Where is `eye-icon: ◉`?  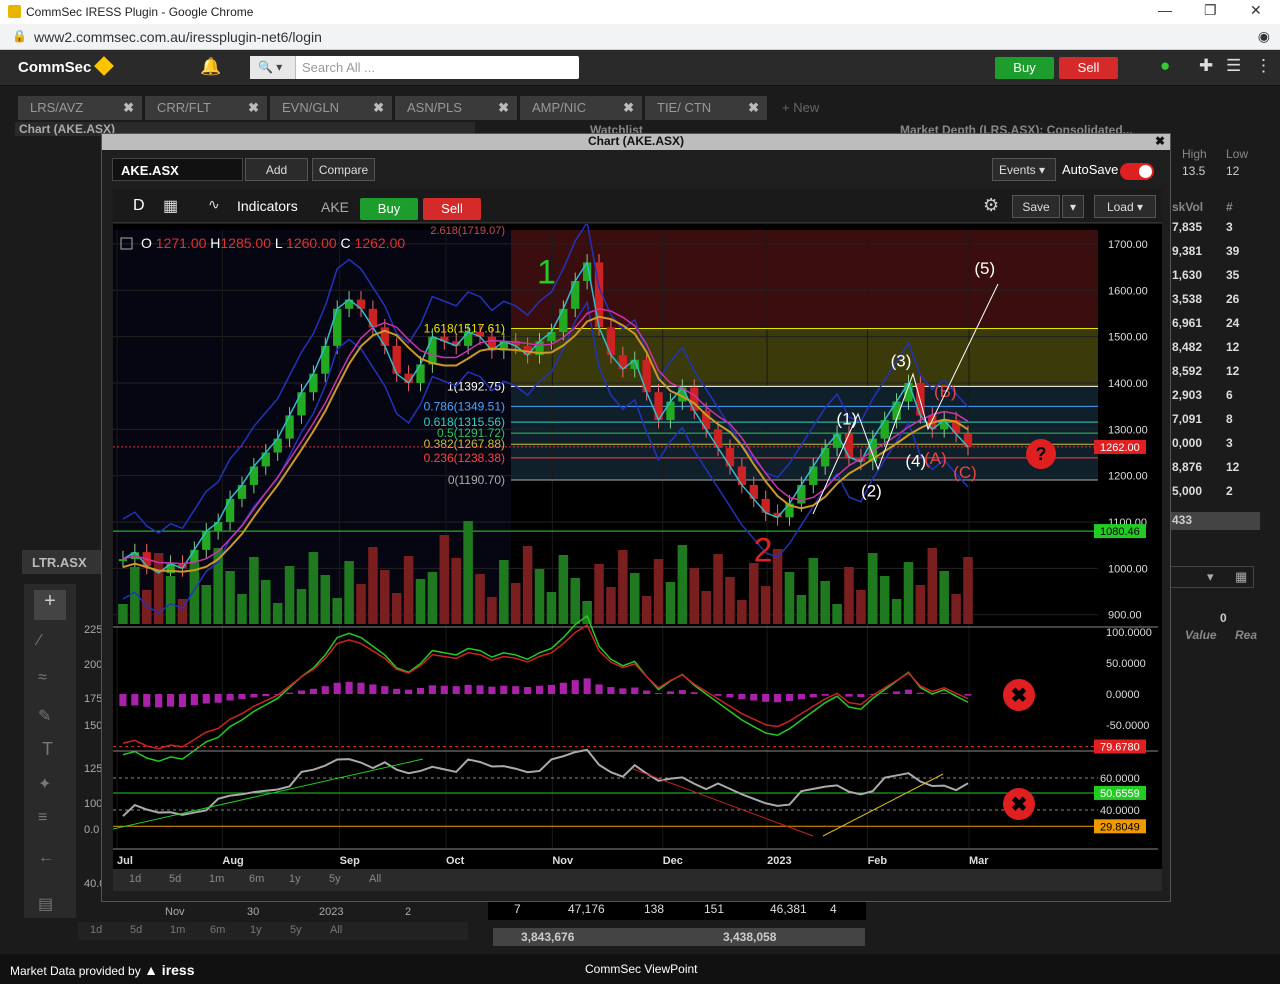 eye-icon: ◉ is located at coordinates (1264, 36).